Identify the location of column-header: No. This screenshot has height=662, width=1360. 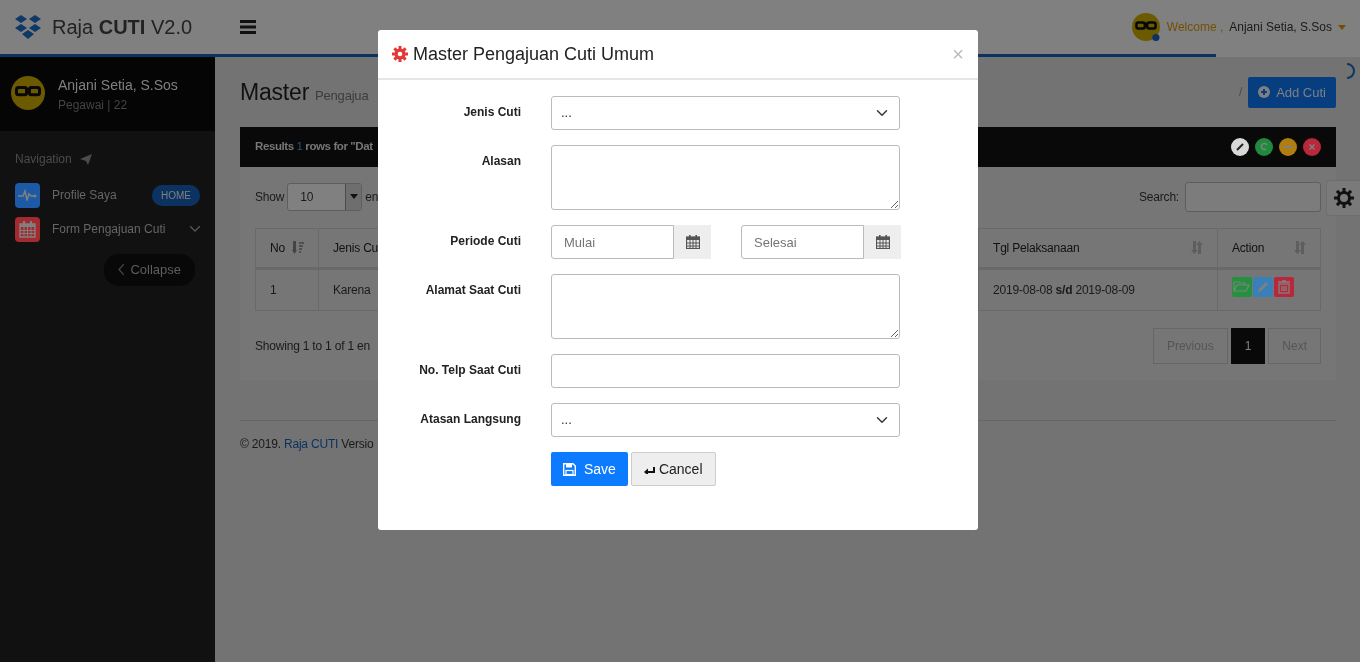
(277, 247).